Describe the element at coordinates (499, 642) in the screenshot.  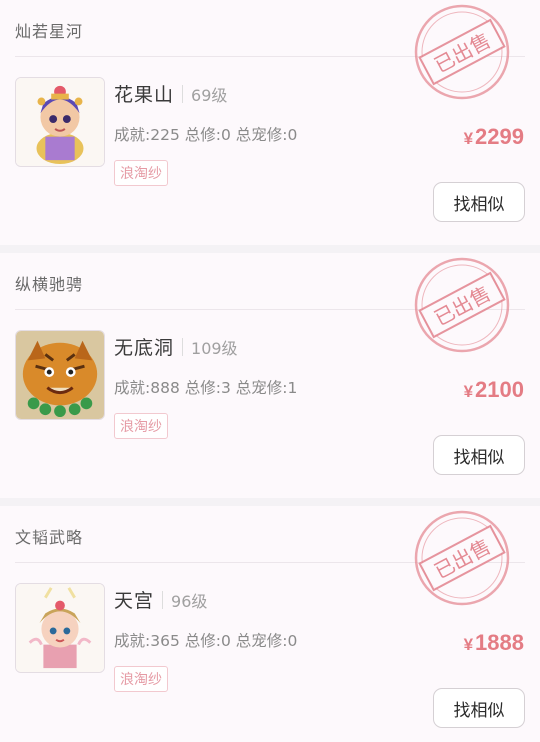
I see `price-value: 1888` at that location.